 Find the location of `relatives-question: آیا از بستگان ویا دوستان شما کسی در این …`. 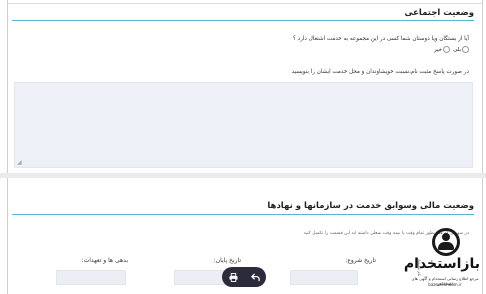

relatives-question: آیا از بستگان ویا دوستان شما کسی در این … is located at coordinates (380, 39).